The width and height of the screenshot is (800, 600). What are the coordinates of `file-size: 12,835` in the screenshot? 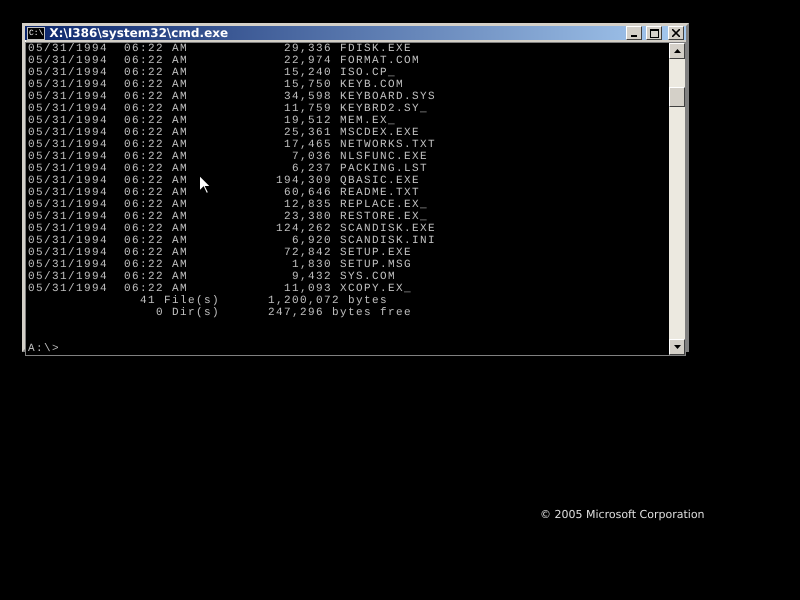 It's located at (308, 205).